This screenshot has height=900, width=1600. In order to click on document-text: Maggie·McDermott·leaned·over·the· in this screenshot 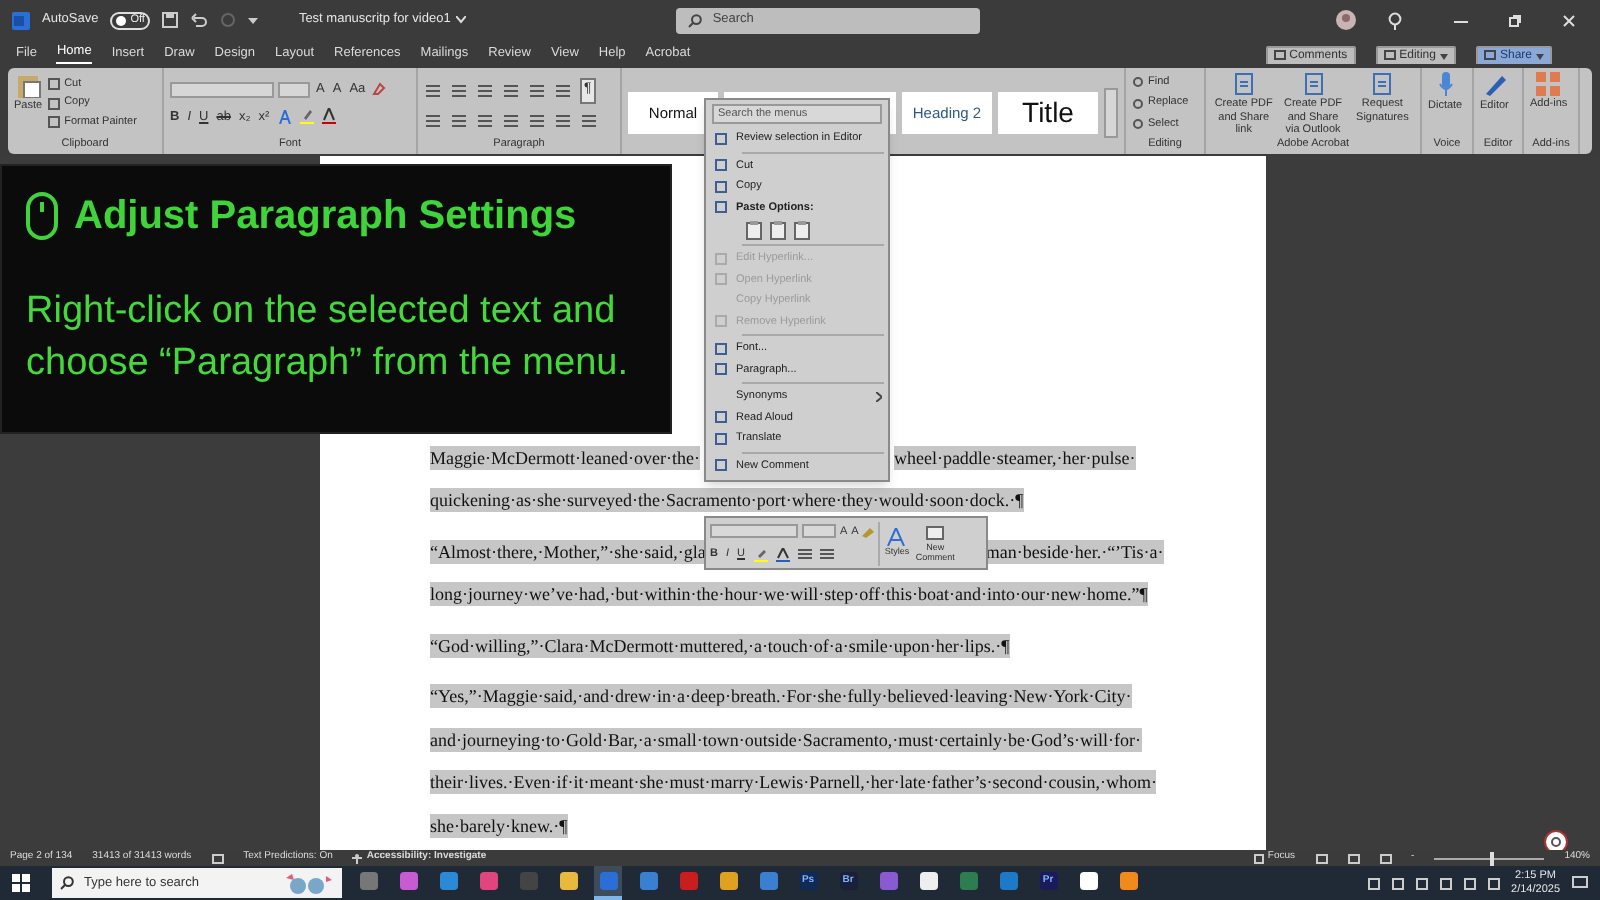, I will do `click(565, 457)`.